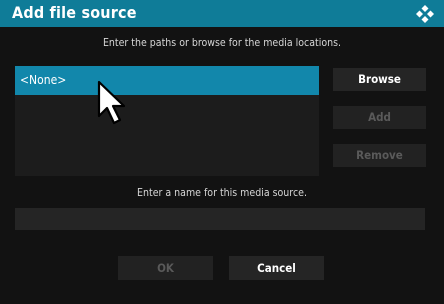 The width and height of the screenshot is (444, 304). What do you see at coordinates (379, 155) in the screenshot?
I see `remove-button: Remove` at bounding box center [379, 155].